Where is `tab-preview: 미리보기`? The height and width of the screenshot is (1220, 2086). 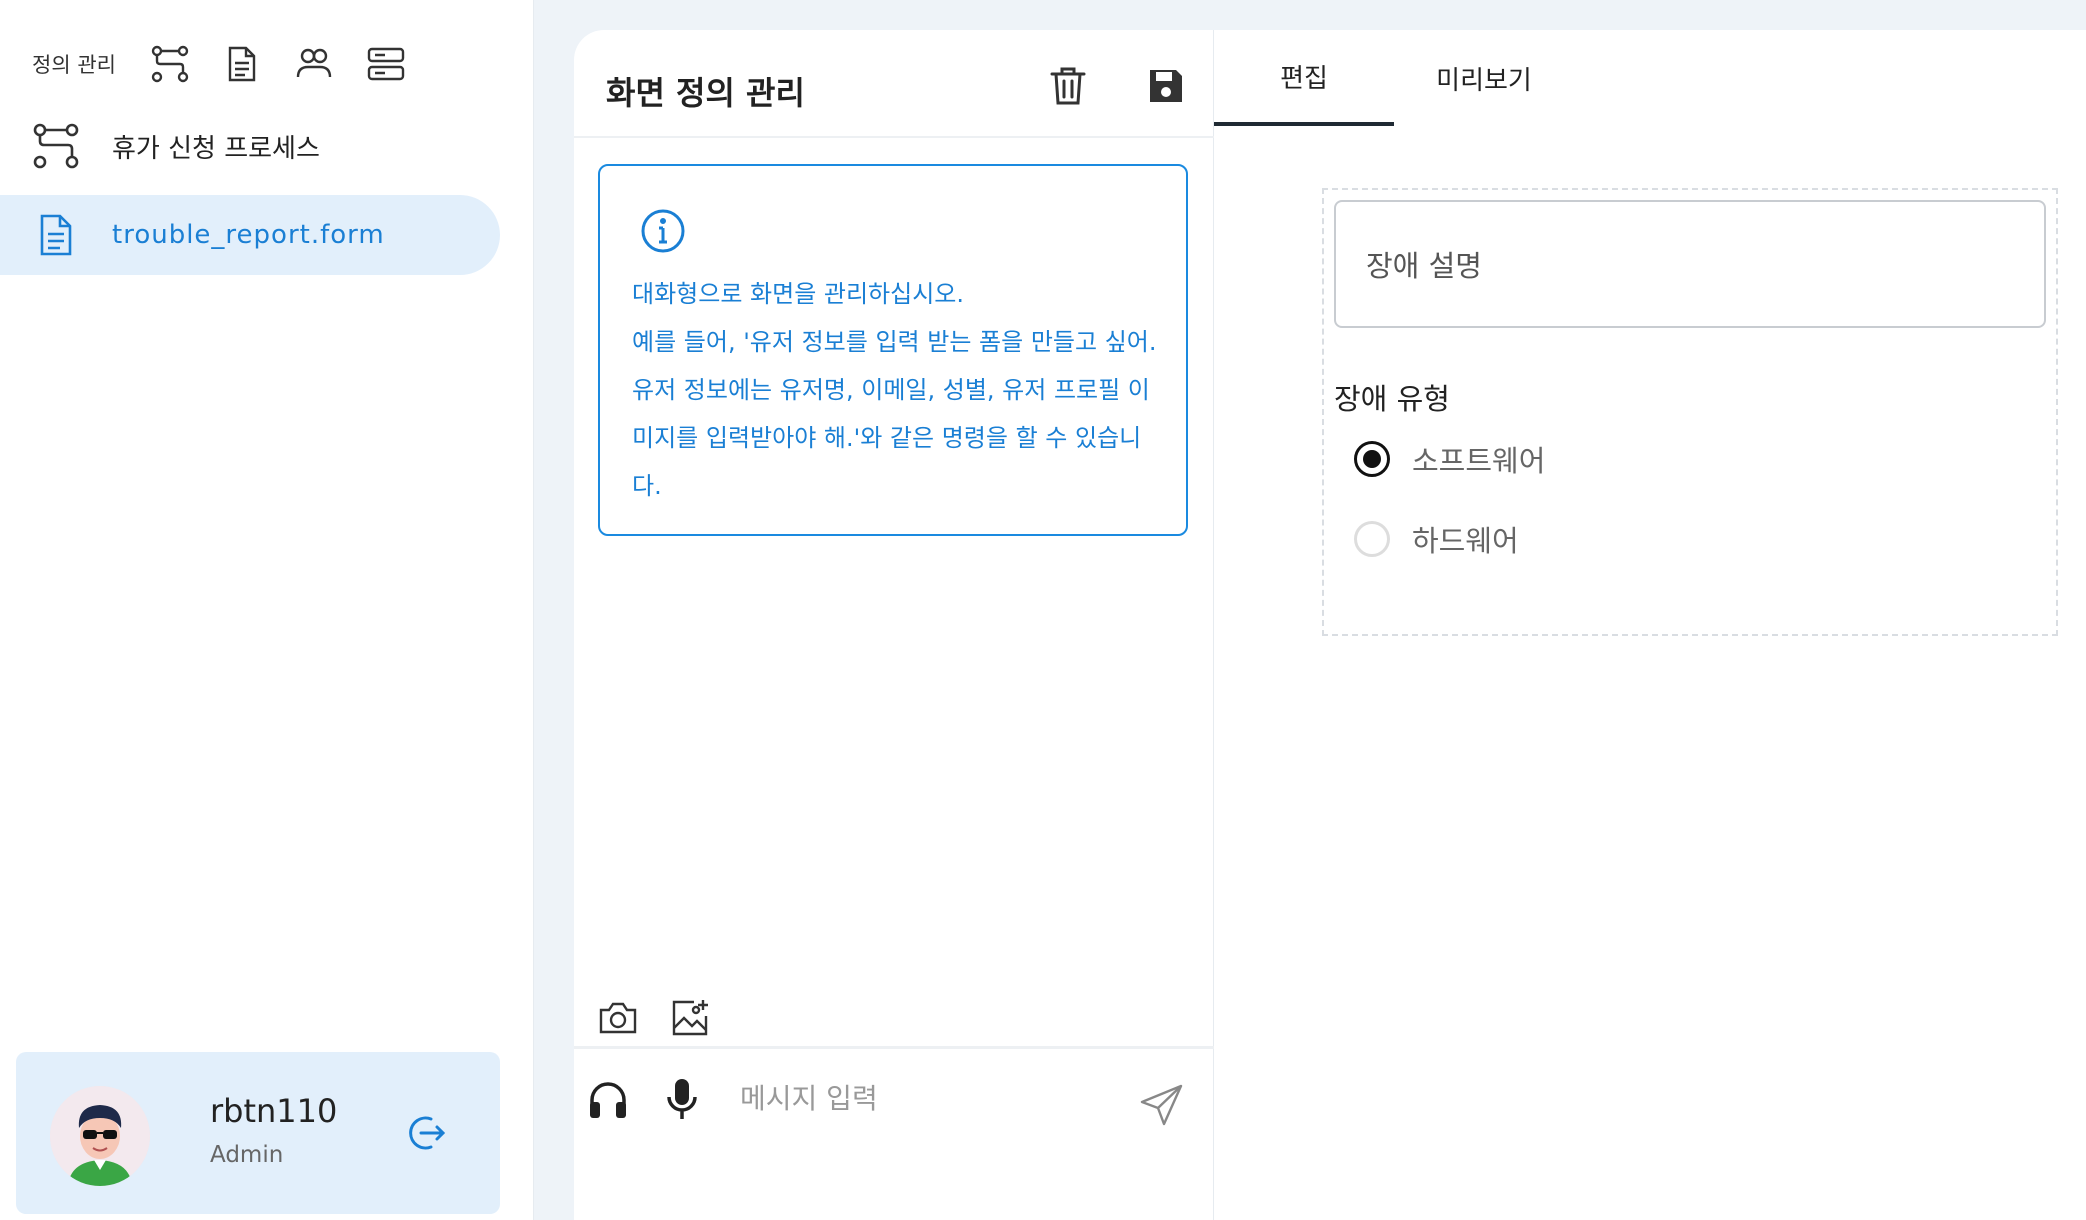 tab-preview: 미리보기 is located at coordinates (1484, 78).